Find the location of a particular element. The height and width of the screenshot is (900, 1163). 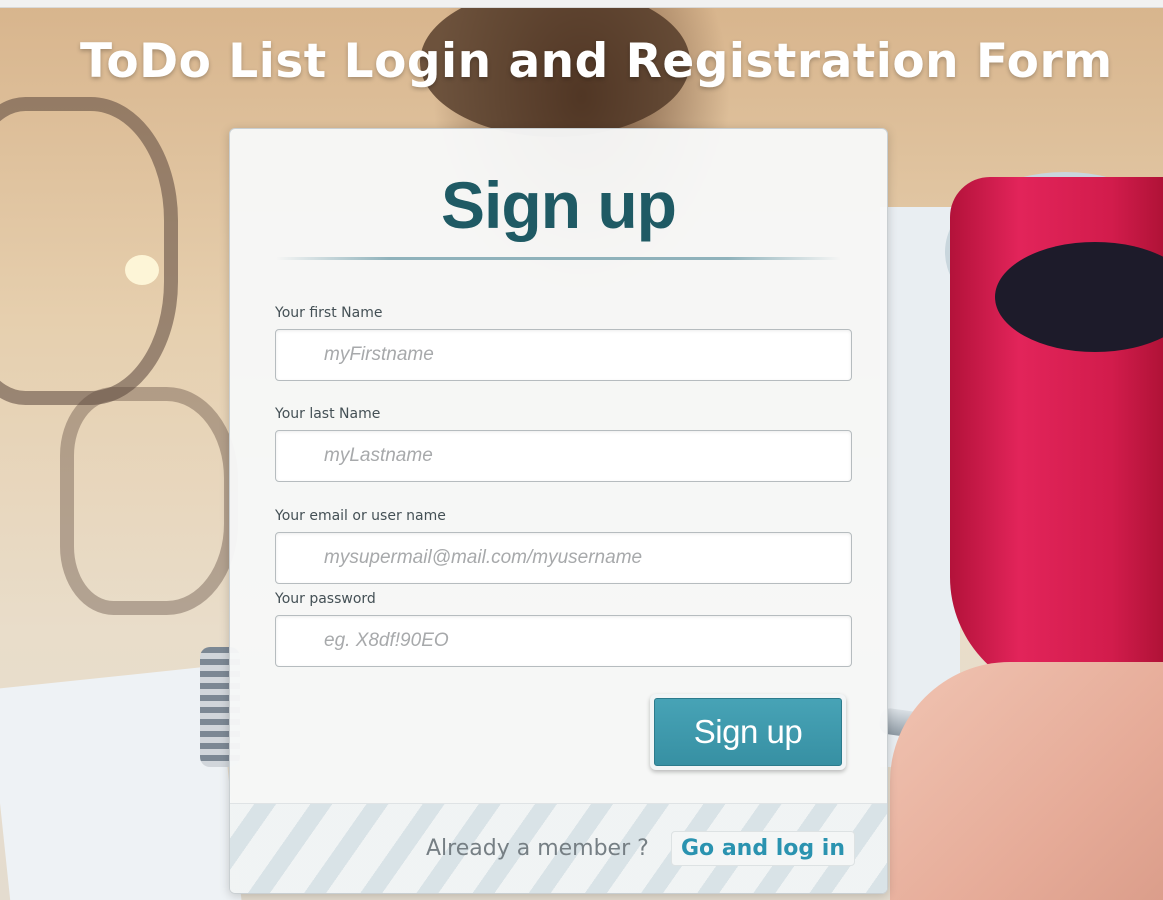

last-name-label: Your last Name is located at coordinates (328, 414).